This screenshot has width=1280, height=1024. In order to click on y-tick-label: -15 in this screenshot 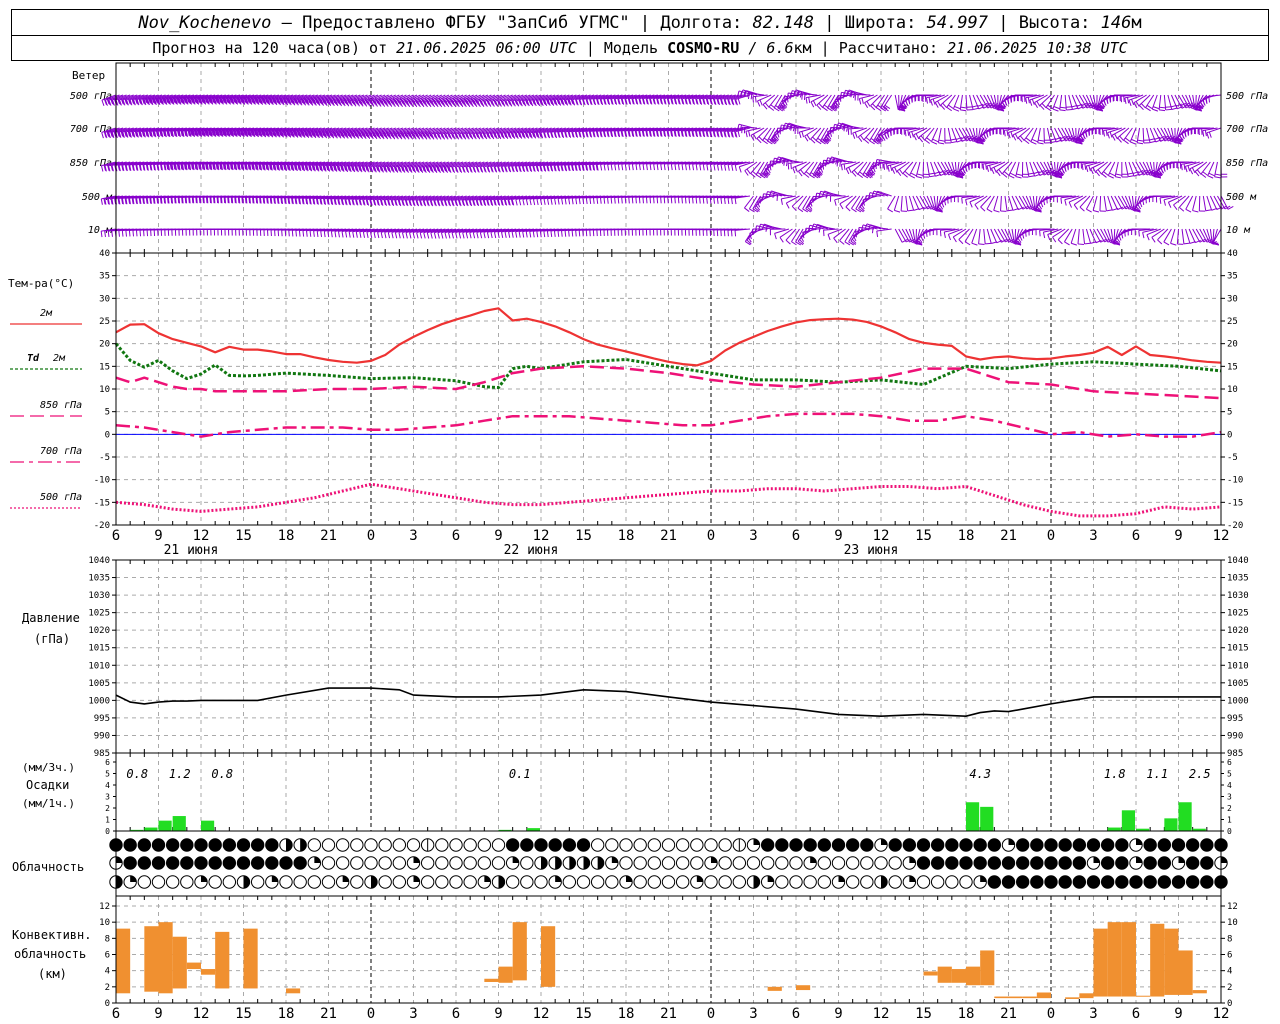, I will do `click(1235, 503)`.